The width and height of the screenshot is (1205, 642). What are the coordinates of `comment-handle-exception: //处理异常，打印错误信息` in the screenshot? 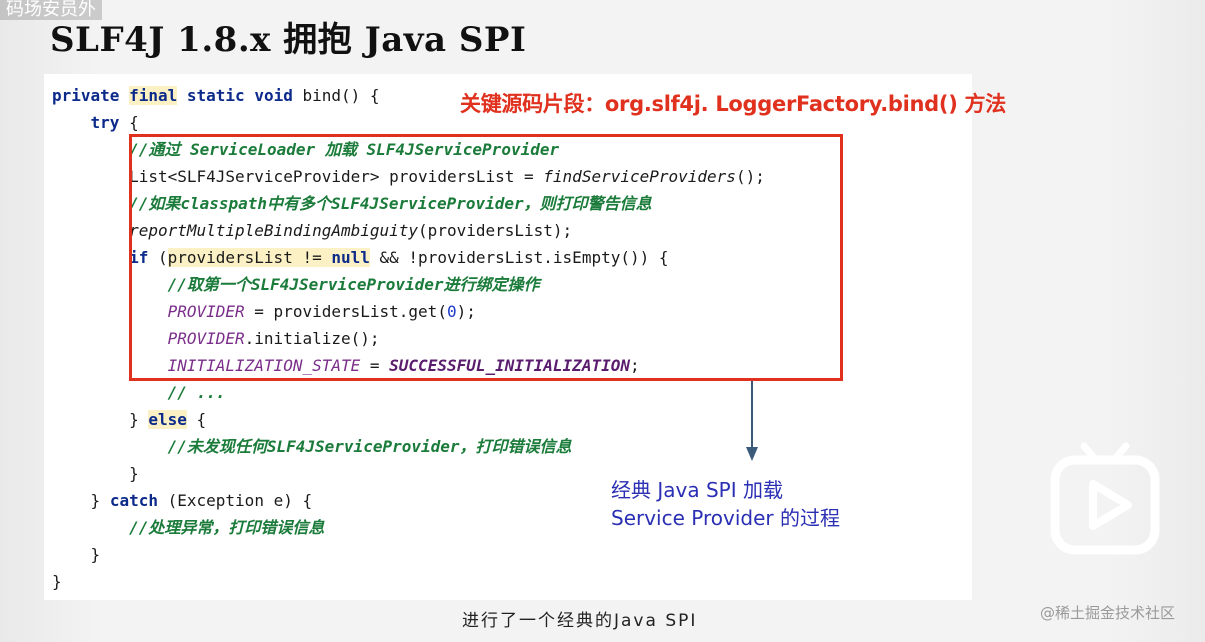 It's located at (227, 527).